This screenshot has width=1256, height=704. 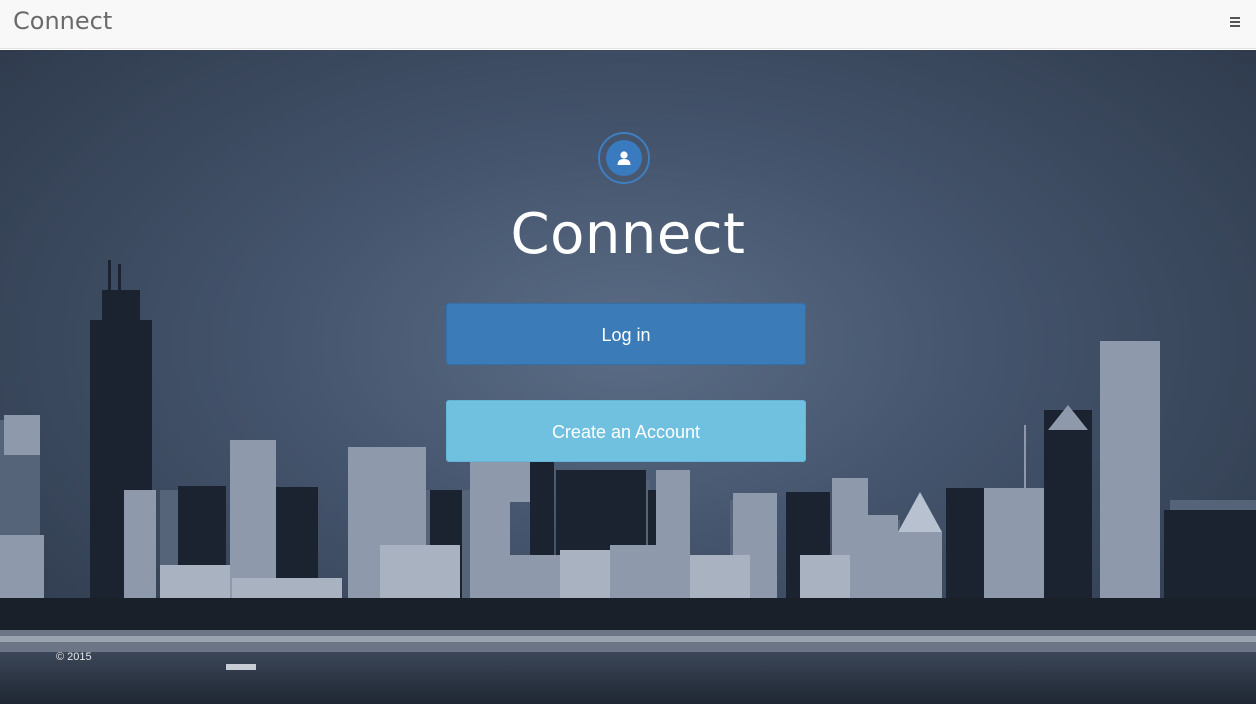 What do you see at coordinates (1237, 23) in the screenshot?
I see `hamburger-menu-icon` at bounding box center [1237, 23].